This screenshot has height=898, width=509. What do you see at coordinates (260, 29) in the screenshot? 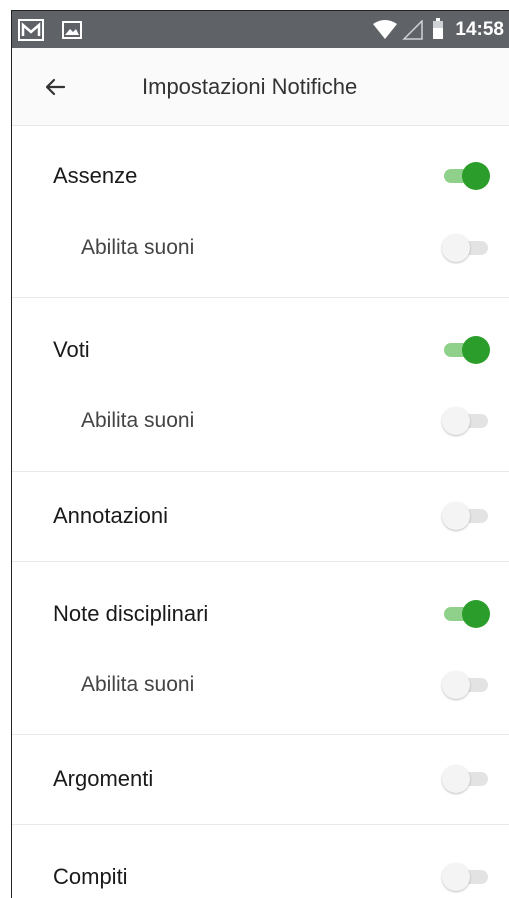
I see `status-bar: 14:58` at bounding box center [260, 29].